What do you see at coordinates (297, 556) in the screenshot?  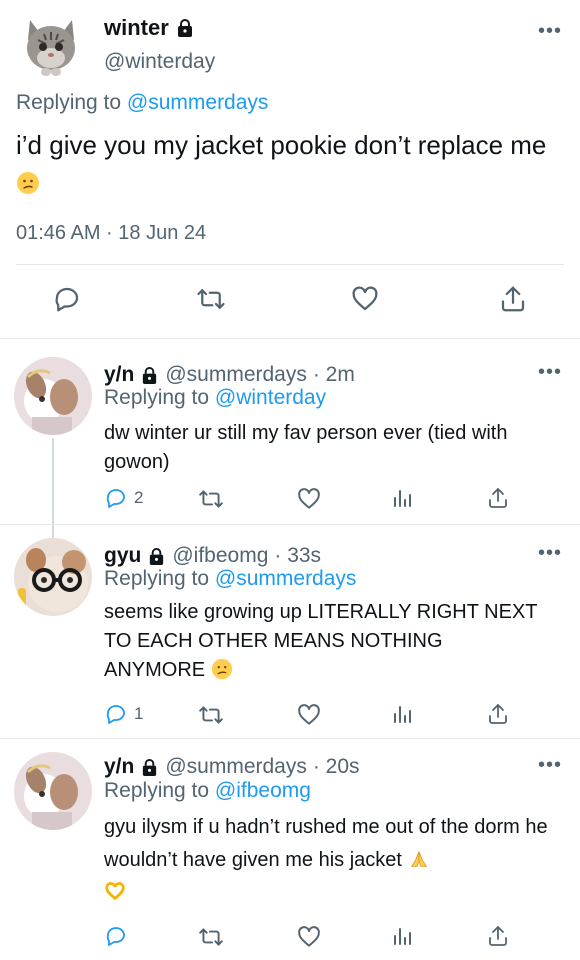 I see `relative-time: · 33s` at bounding box center [297, 556].